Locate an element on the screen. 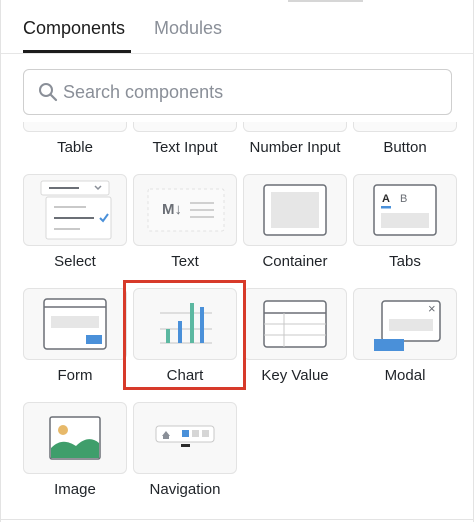 This screenshot has height=522, width=474. number-input-card is located at coordinates (295, 127).